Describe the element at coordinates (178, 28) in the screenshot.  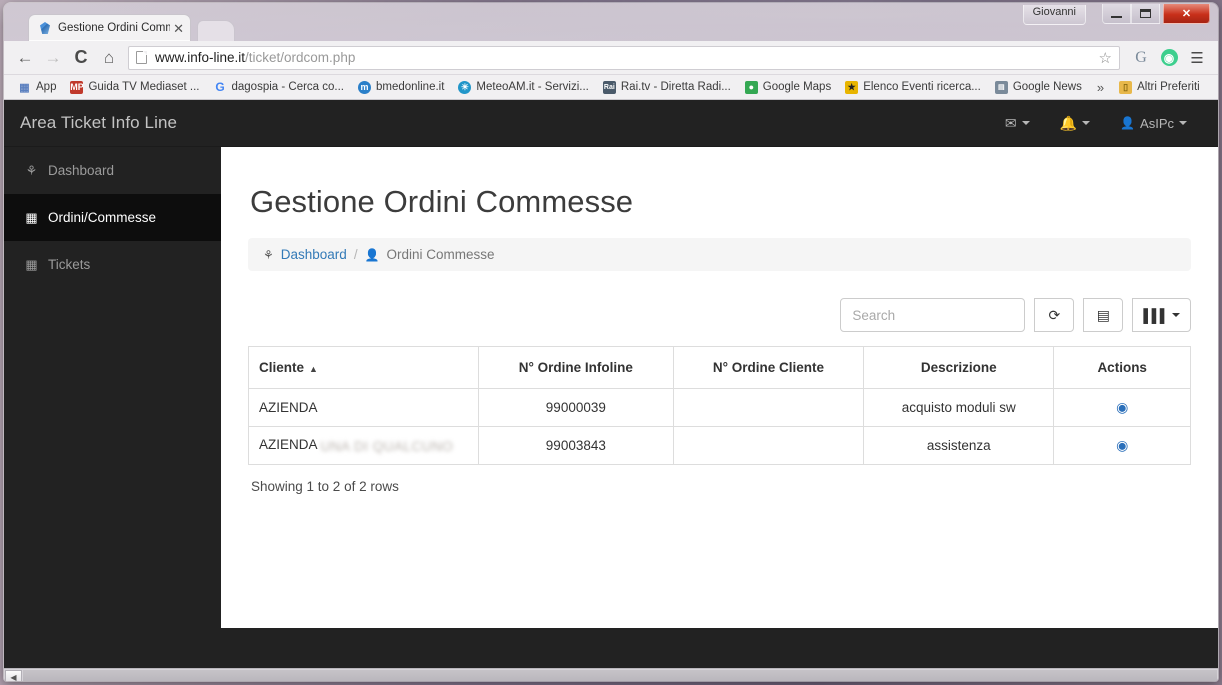
I see `tab-close-icon: ✕` at that location.